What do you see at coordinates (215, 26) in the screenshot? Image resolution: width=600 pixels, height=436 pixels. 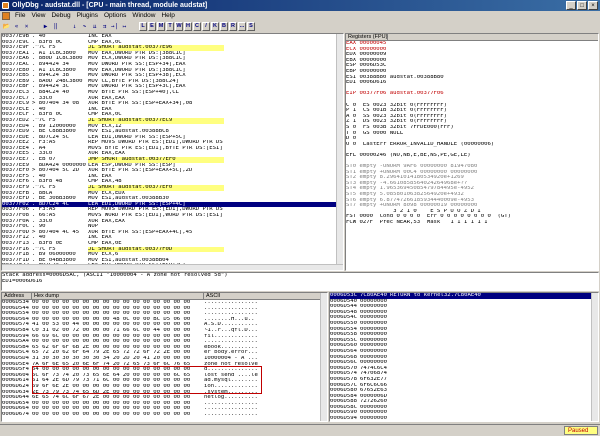 I see `toolbar-window-button-8: K` at bounding box center [215, 26].